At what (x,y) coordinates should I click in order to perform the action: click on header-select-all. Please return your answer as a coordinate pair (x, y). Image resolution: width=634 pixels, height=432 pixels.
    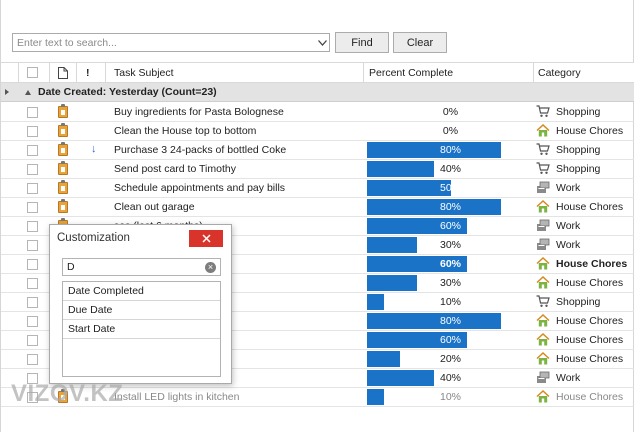
    Looking at the image, I should click on (32, 72).